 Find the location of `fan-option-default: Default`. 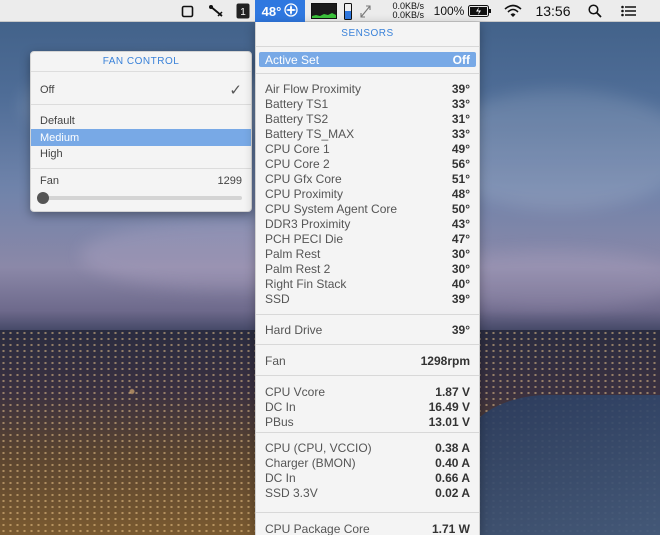

fan-option-default: Default is located at coordinates (141, 120).